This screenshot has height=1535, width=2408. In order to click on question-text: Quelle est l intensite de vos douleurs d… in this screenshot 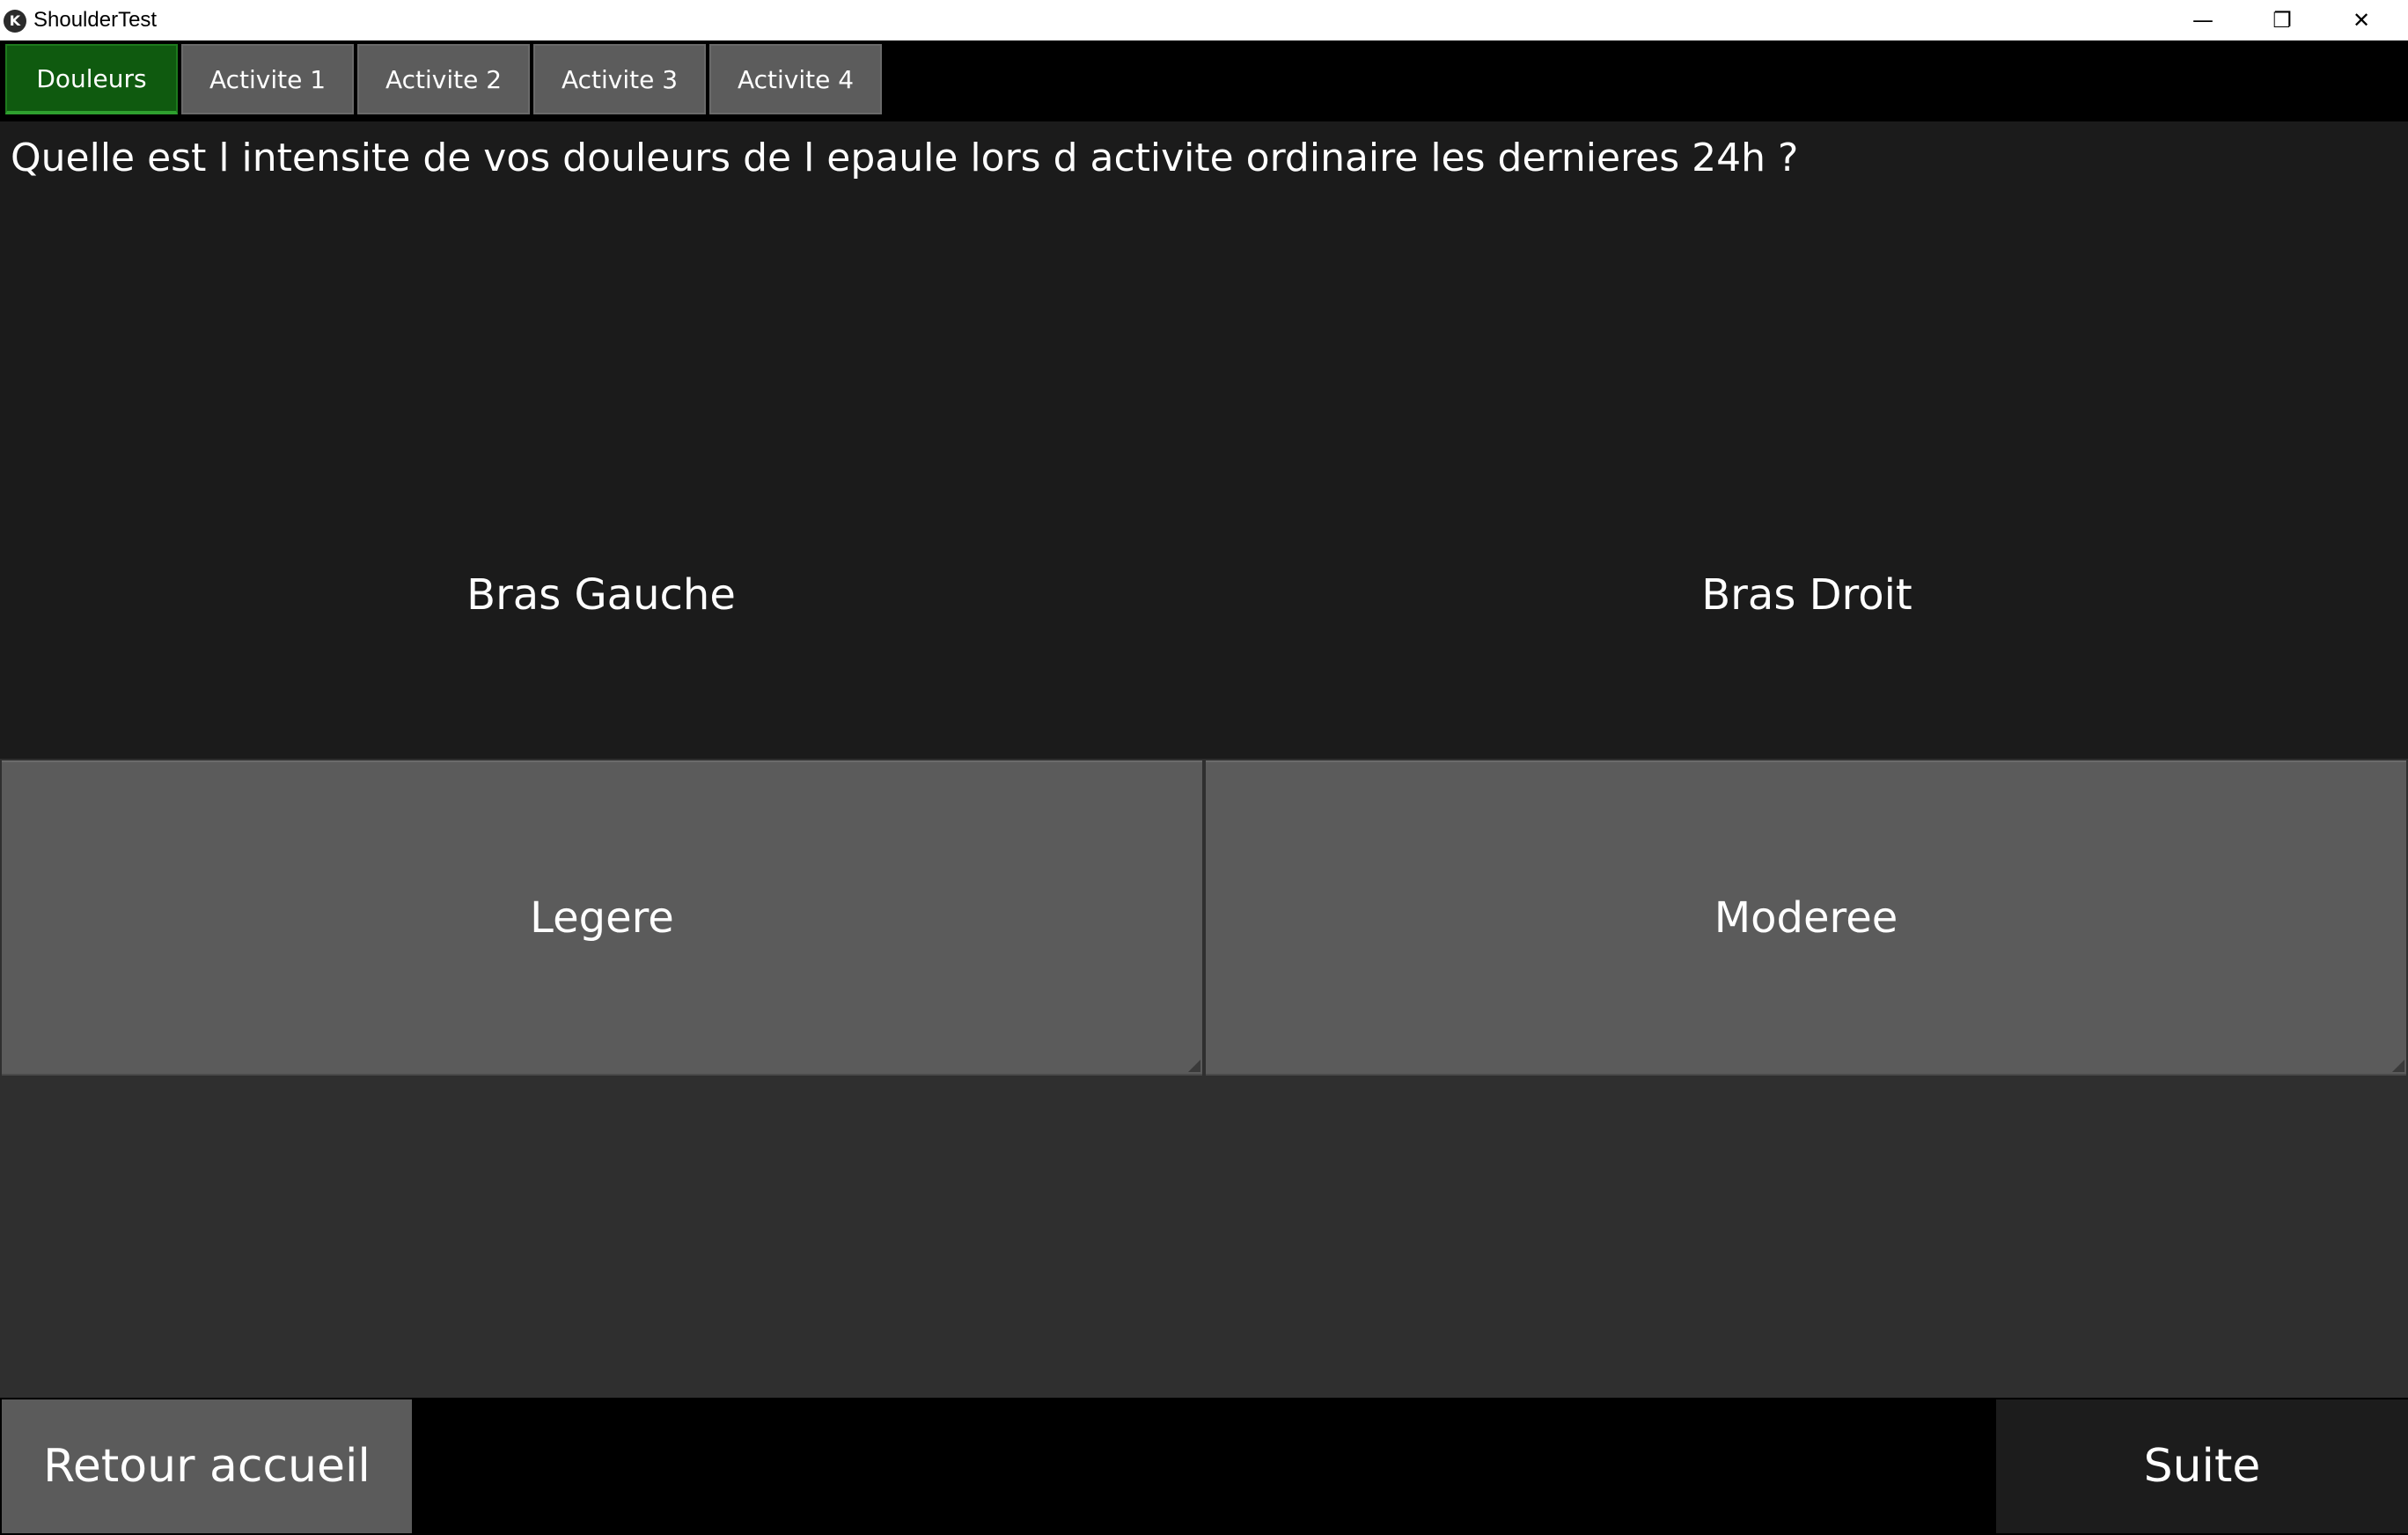, I will do `click(905, 158)`.